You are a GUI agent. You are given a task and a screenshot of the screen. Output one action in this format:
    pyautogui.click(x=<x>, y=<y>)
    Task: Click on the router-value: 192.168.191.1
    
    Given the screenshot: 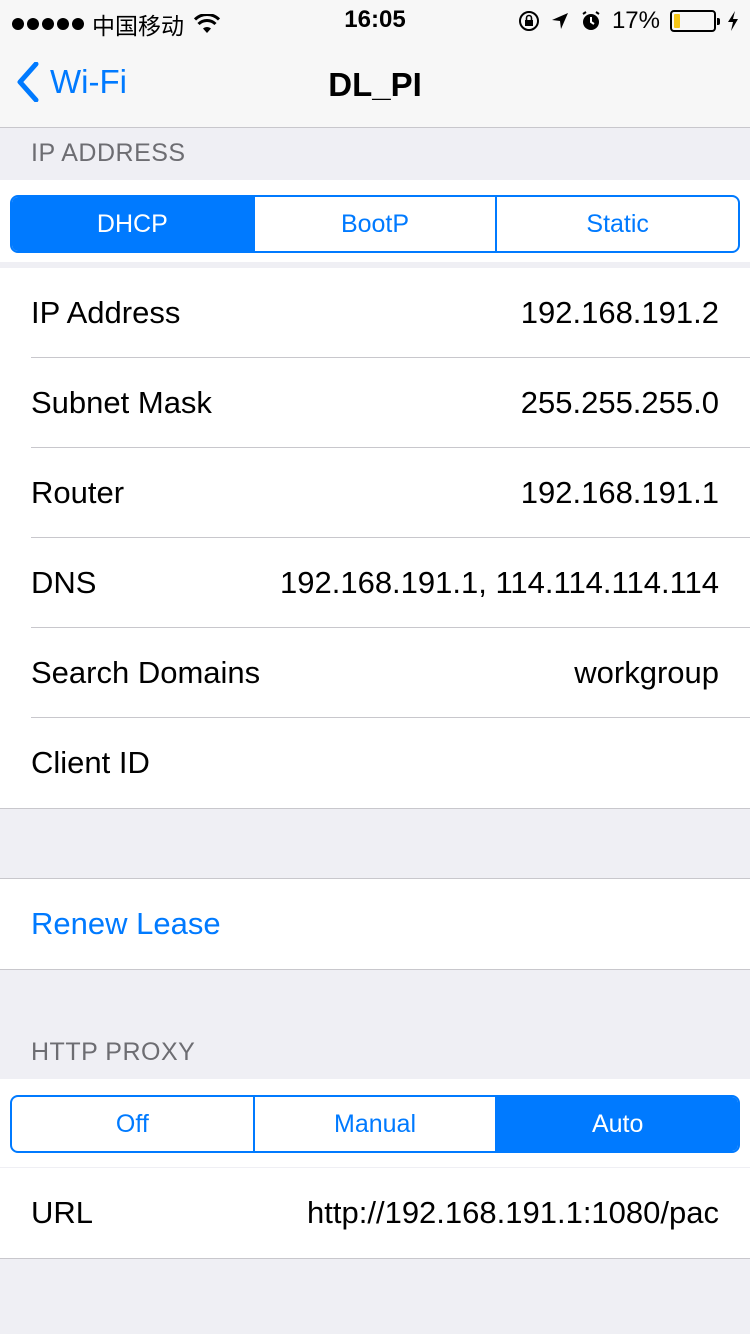 What is the action you would take?
    pyautogui.click(x=619, y=492)
    